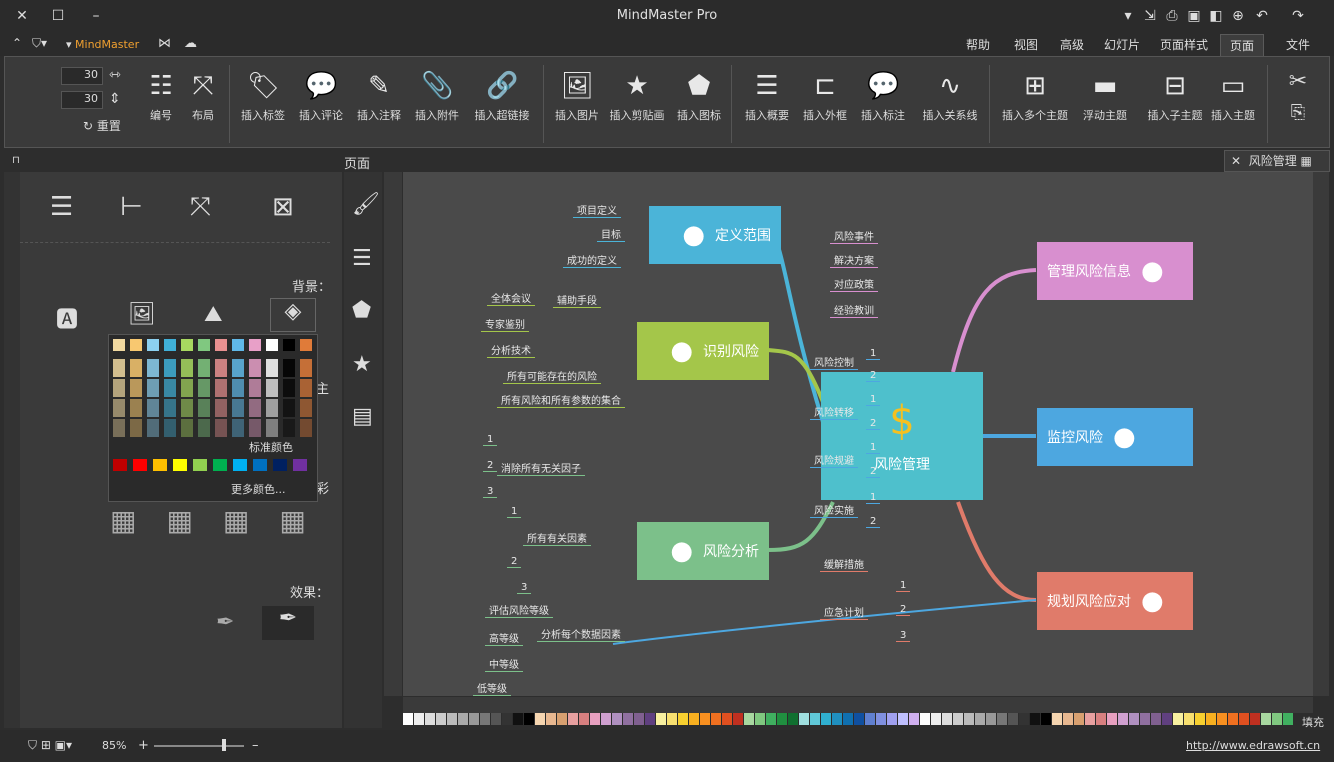 The image size is (1334, 762). What do you see at coordinates (577, 104) in the screenshot?
I see `insert-image-button: 🖼 插入图片` at bounding box center [577, 104].